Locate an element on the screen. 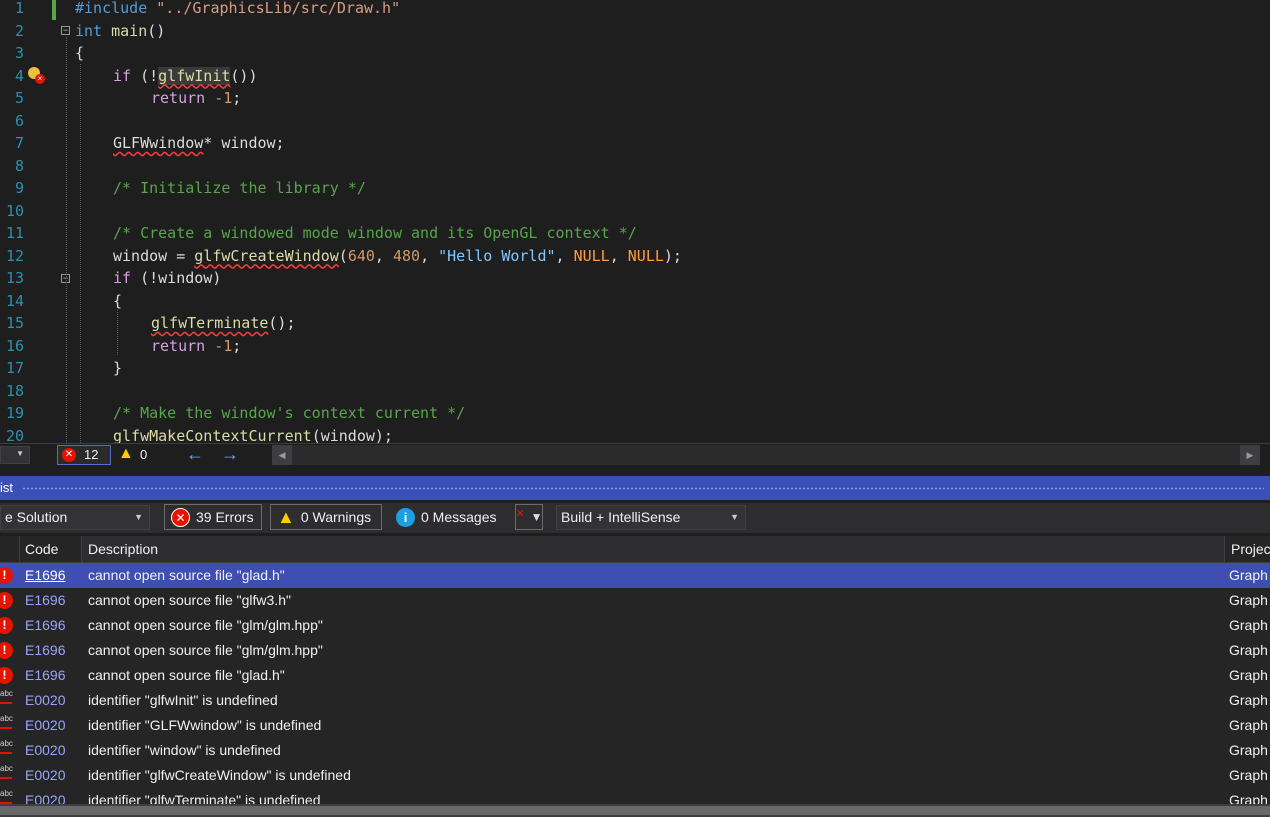 This screenshot has width=1270, height=817. code-line-15: glfwTerminate(); is located at coordinates (223, 323).